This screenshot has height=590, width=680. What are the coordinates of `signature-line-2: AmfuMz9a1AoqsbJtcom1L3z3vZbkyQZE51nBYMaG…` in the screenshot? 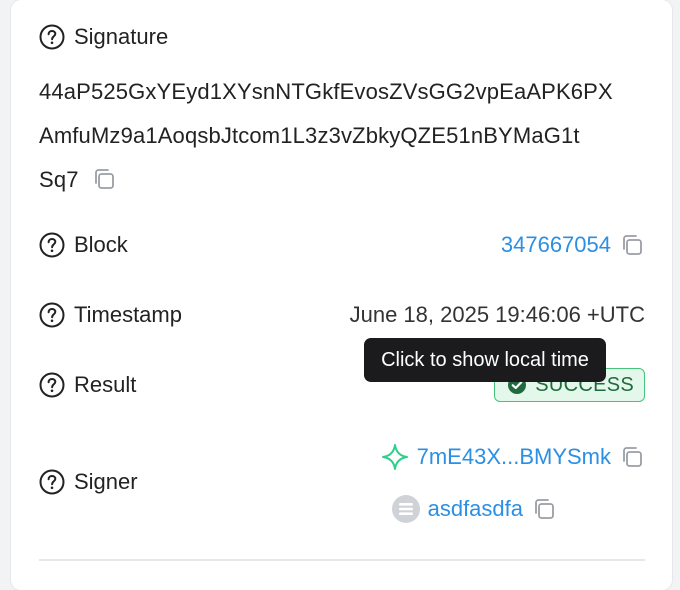 It's located at (309, 135).